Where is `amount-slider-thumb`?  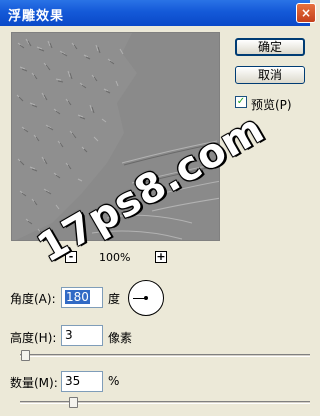 amount-slider-thumb is located at coordinates (73, 402).